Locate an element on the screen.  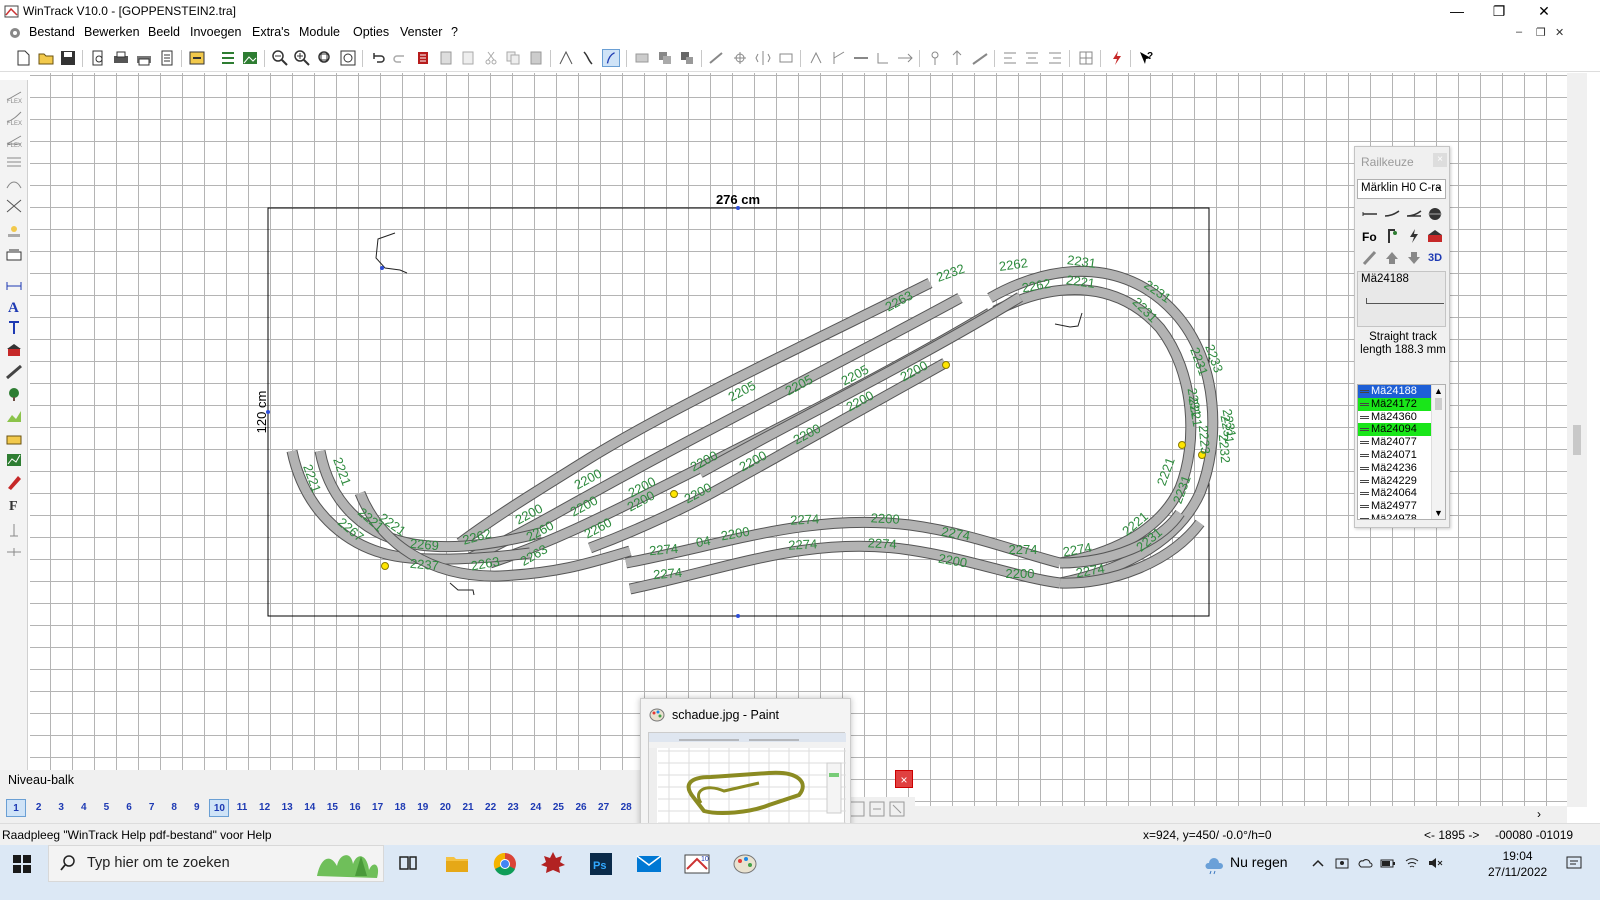
niveau-level-20: 20 is located at coordinates (445, 808).